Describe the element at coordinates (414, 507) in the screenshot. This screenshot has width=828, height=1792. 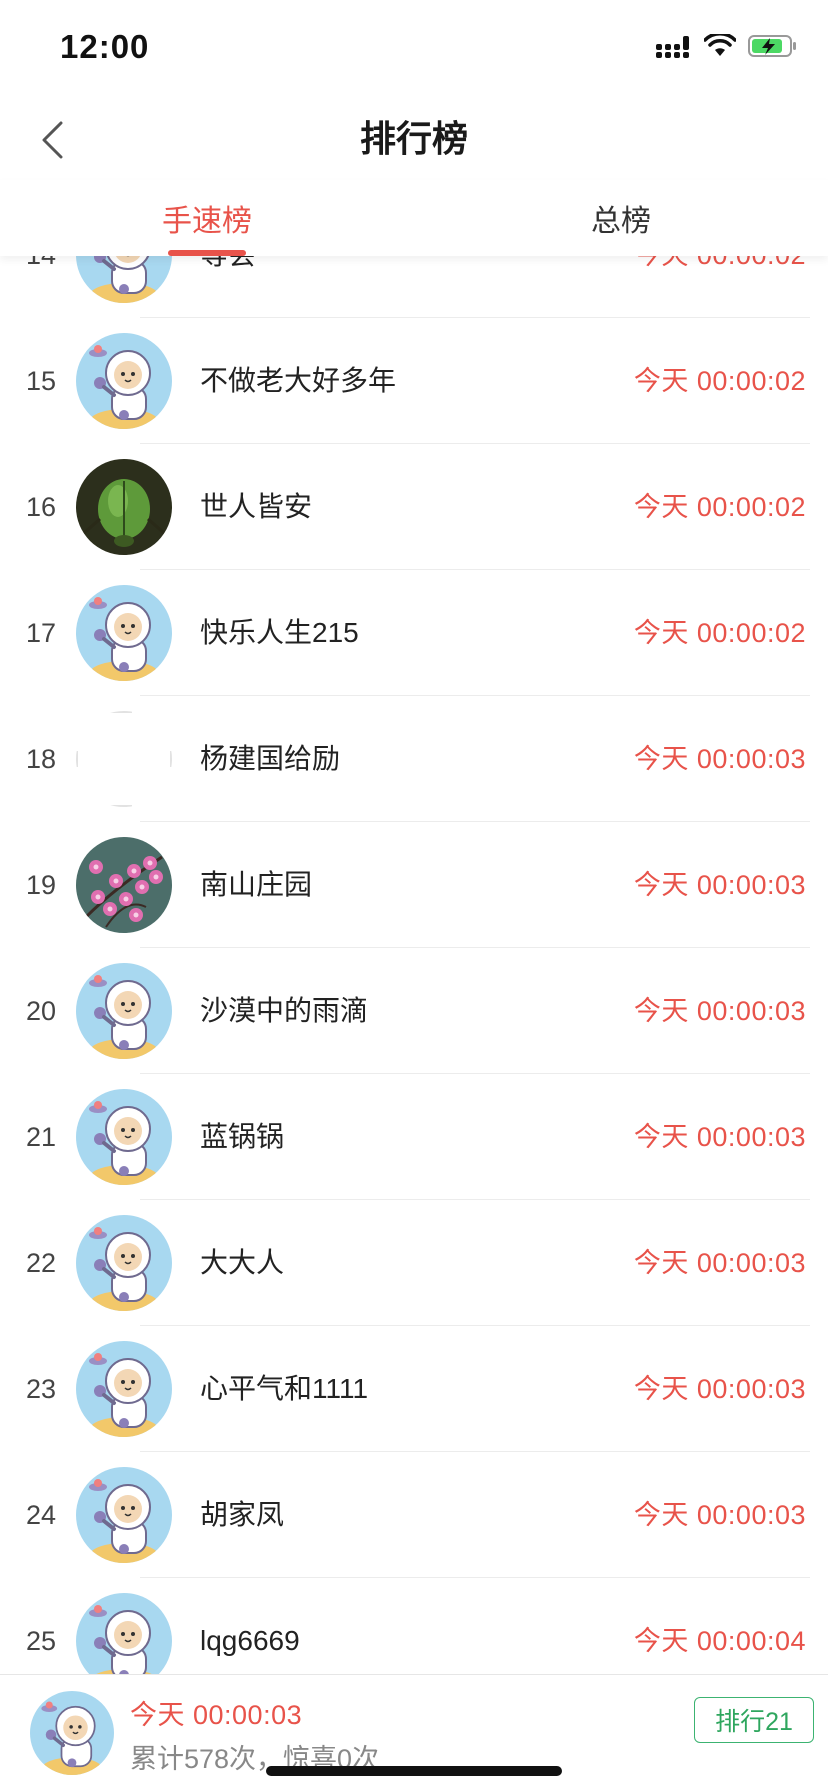
I see `ranking-row: 16 世人皆安 今天 00:00:02` at that location.